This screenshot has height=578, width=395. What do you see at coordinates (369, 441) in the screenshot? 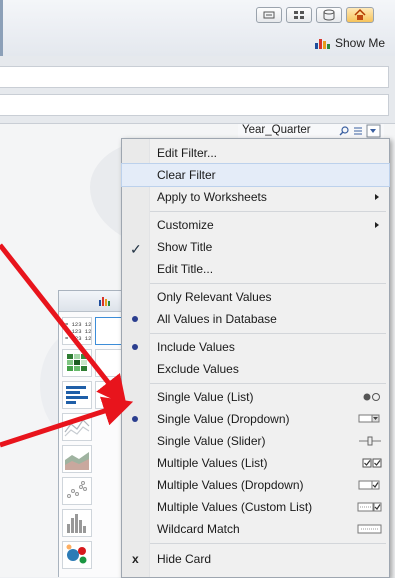
I see `slider-icon` at bounding box center [369, 441].